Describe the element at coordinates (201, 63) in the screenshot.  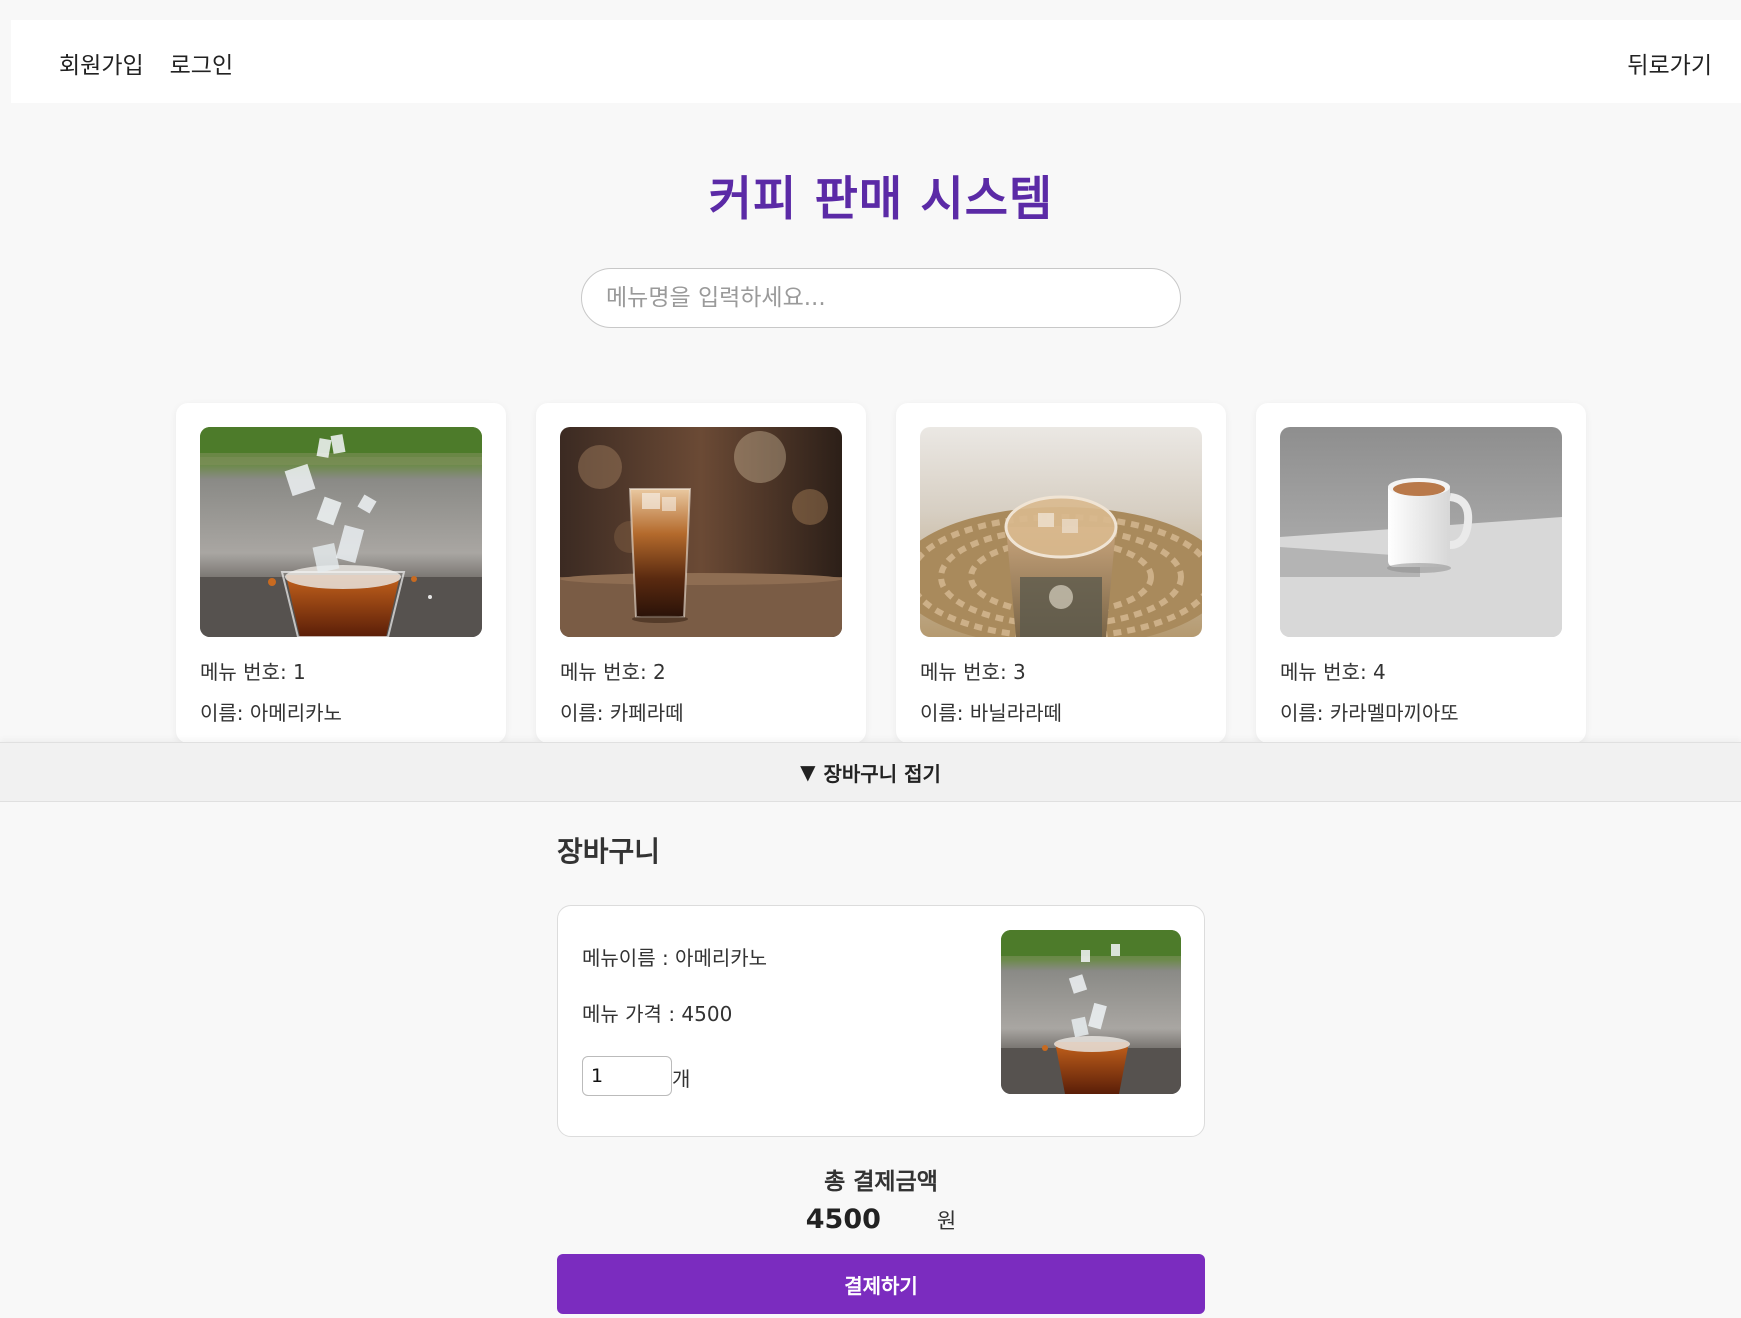
I see `login-link: 로그인` at that location.